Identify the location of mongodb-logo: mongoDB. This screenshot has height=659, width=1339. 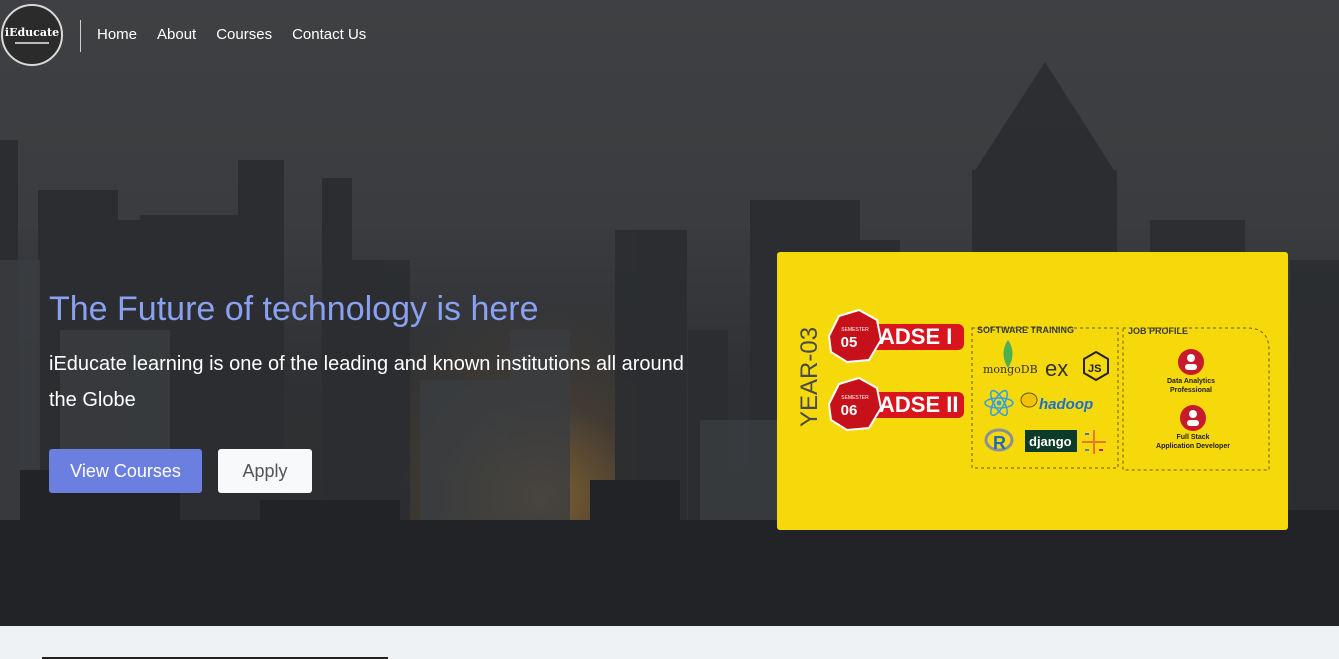
(1010, 358).